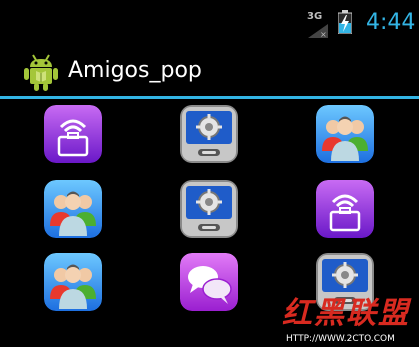  What do you see at coordinates (340, 339) in the screenshot?
I see `watermark-url: HTTP://WWW.2CTO.COM` at bounding box center [340, 339].